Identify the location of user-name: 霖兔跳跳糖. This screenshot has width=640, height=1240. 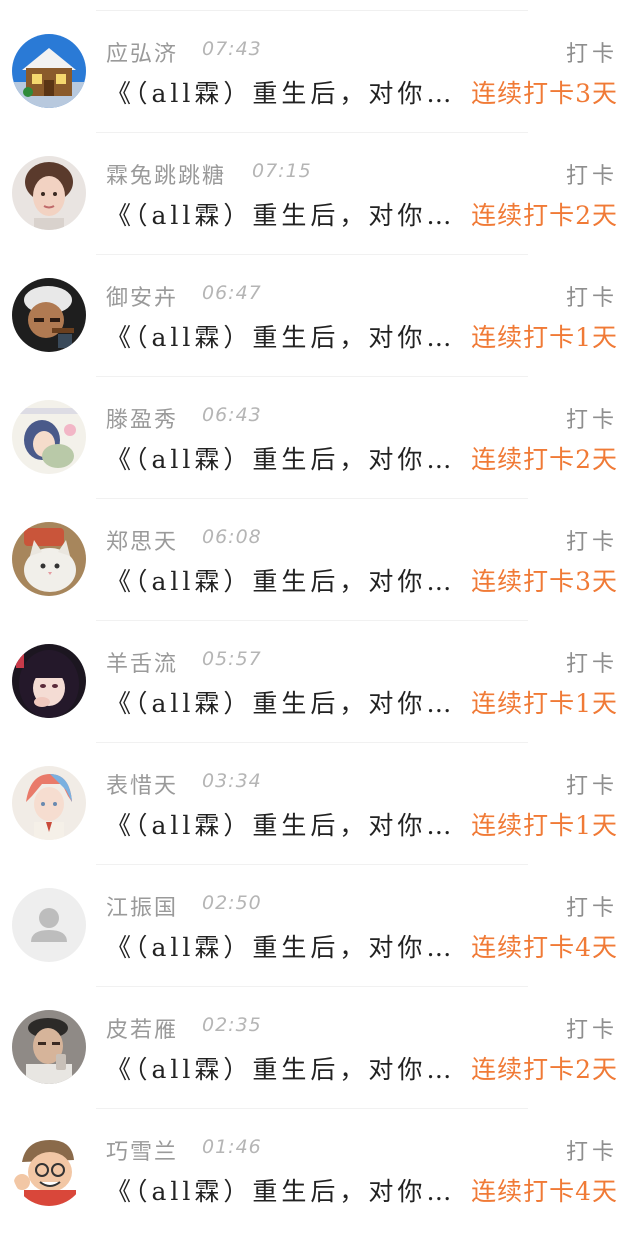
(166, 174).